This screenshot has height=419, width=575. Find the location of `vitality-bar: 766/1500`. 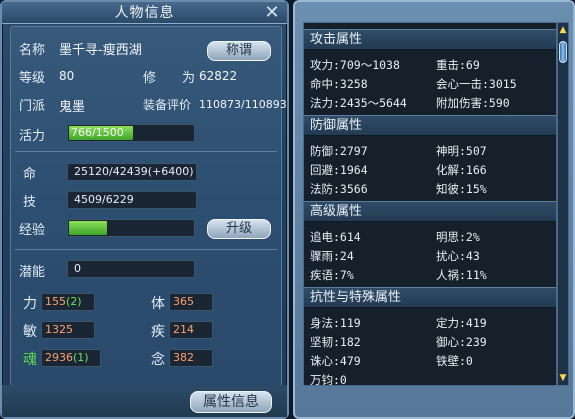

vitality-bar: 766/1500 is located at coordinates (131, 133).